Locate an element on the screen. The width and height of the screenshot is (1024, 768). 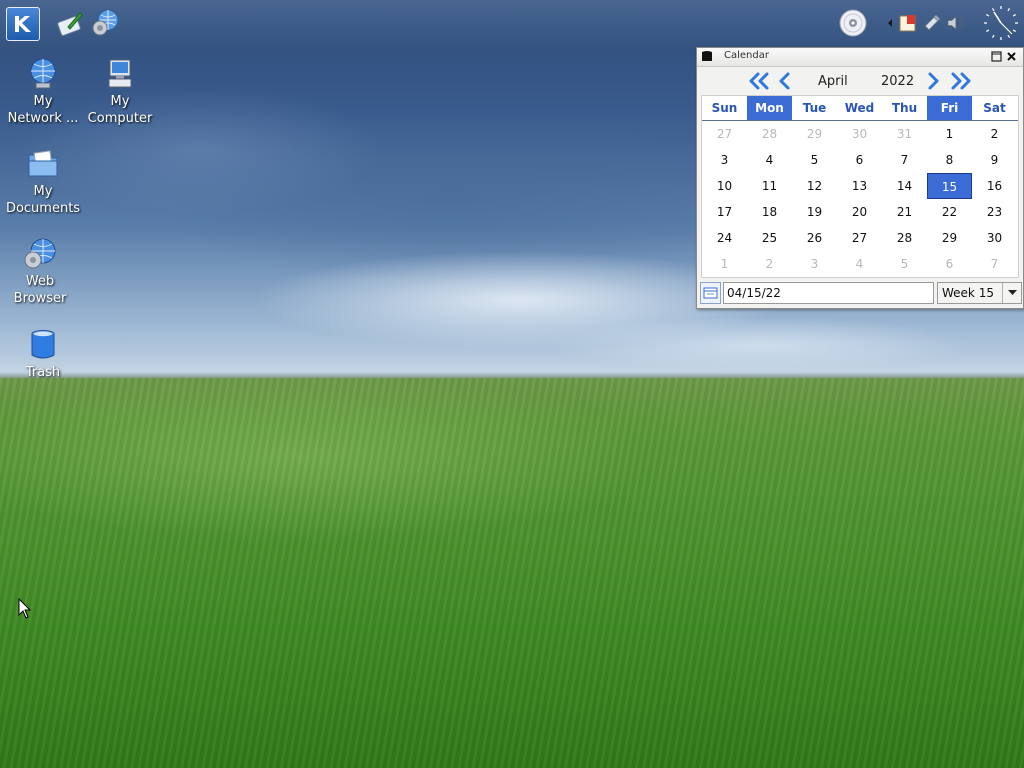
calendar-day: 20 is located at coordinates (859, 212).